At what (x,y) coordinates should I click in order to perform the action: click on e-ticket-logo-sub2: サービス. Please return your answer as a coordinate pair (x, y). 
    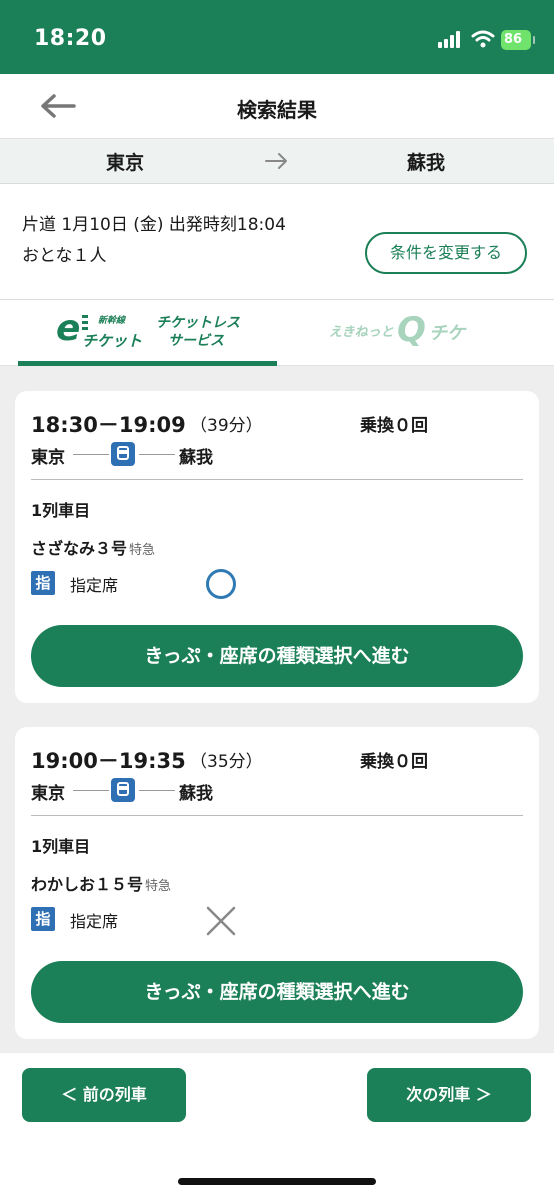
    Looking at the image, I should click on (196, 341).